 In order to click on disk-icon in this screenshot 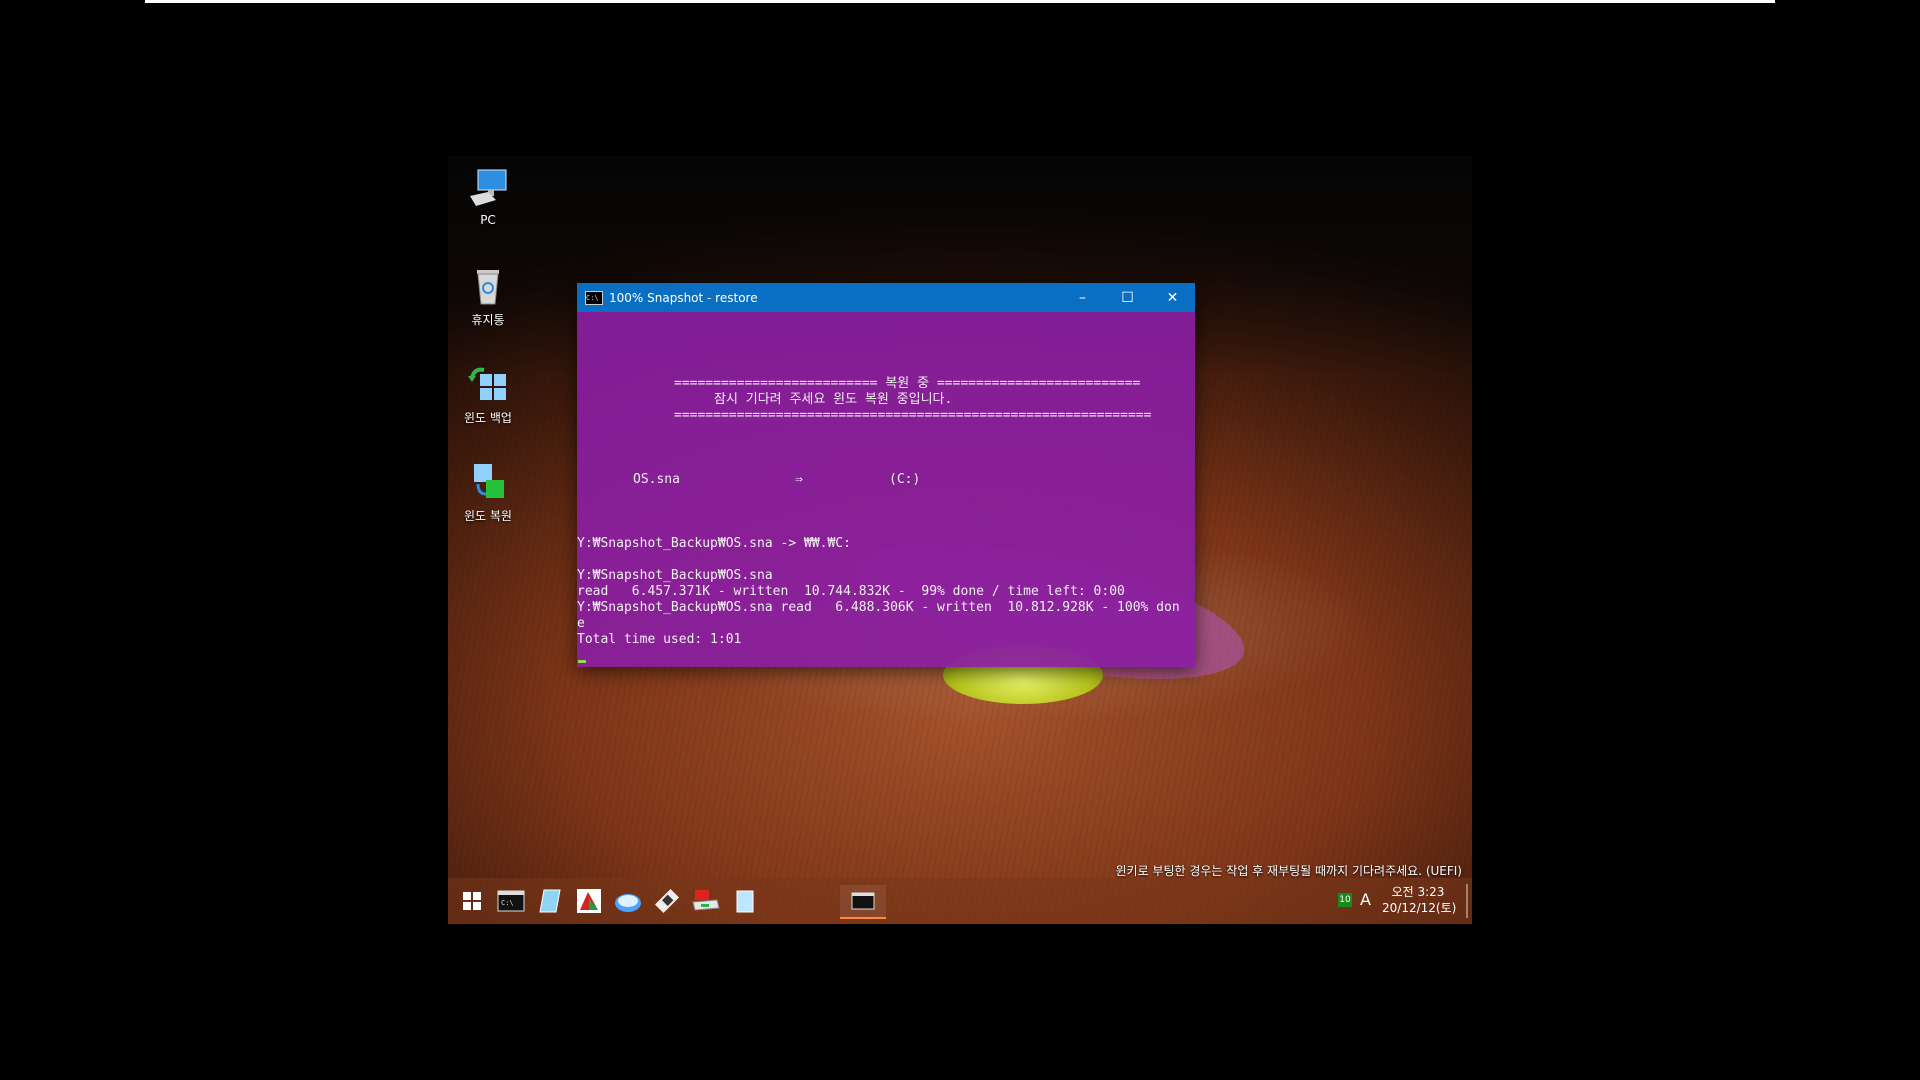, I will do `click(628, 901)`.